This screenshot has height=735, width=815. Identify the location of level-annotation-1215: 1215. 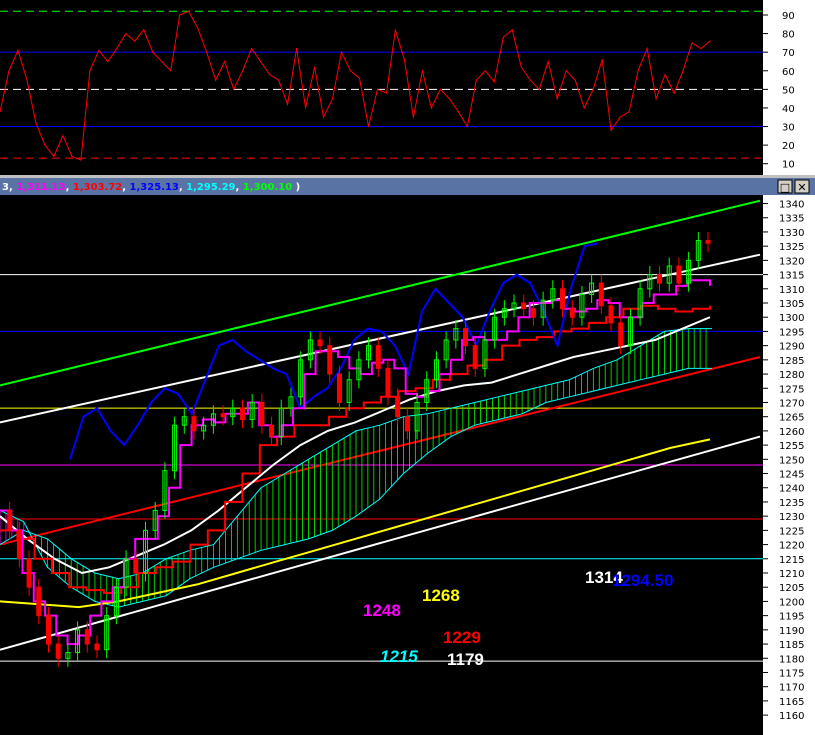
(399, 656).